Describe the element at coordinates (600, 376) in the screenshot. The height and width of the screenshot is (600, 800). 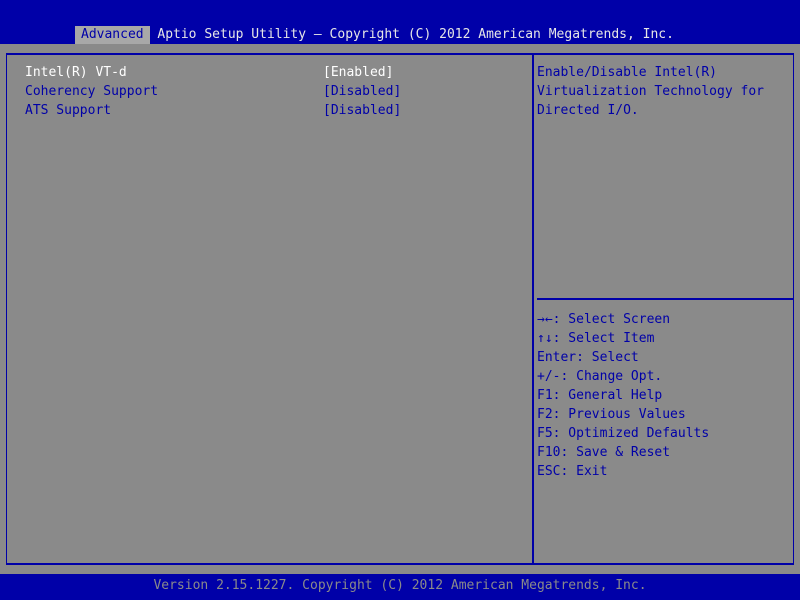
I see `key-hint: +/-: Change Opt.` at that location.